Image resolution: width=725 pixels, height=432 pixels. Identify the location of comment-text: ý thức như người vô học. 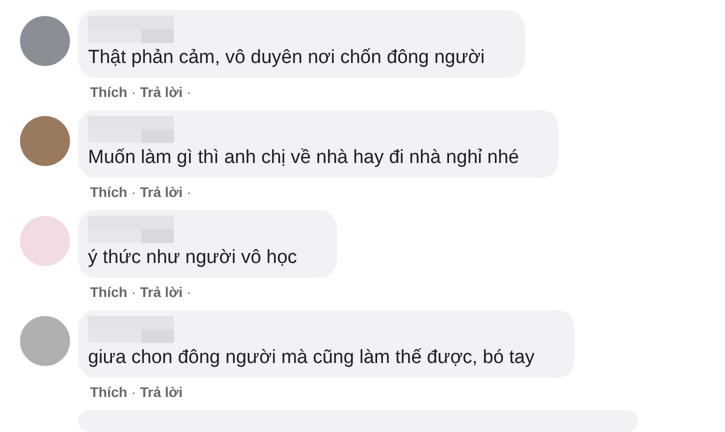
(193, 258).